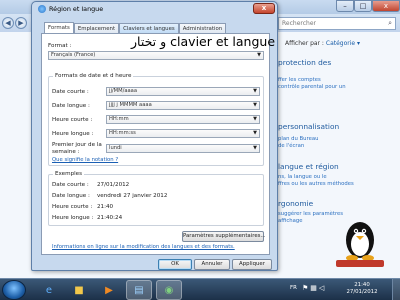  Describe the element at coordinates (312, 62) in the screenshot. I see `category-heading: protection des` at that location.